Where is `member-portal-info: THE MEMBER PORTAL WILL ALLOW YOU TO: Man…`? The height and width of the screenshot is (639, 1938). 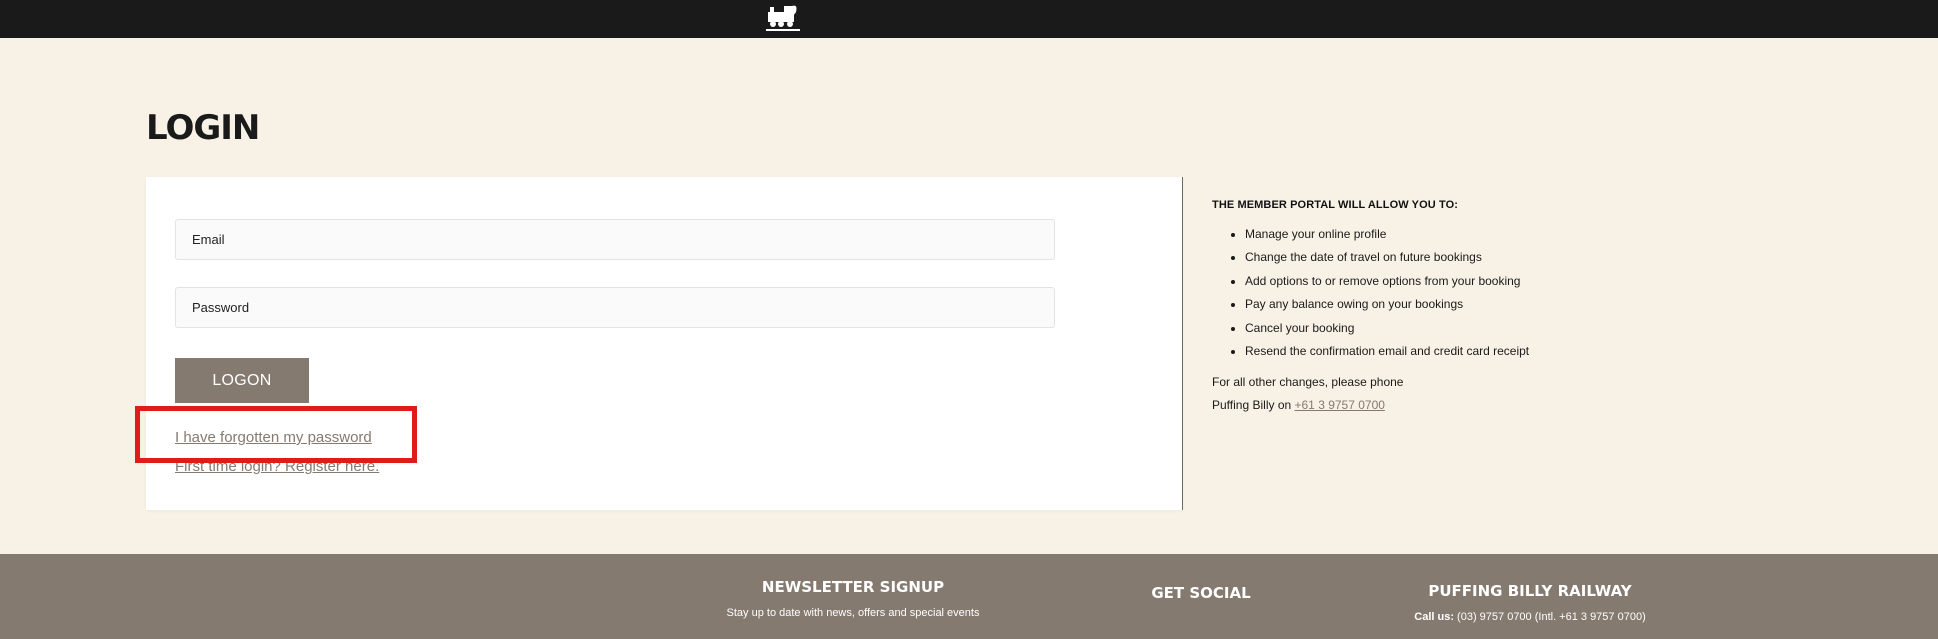 member-portal-info: THE MEMBER PORTAL WILL ALLOW YOU TO: Man… is located at coordinates (1562, 308).